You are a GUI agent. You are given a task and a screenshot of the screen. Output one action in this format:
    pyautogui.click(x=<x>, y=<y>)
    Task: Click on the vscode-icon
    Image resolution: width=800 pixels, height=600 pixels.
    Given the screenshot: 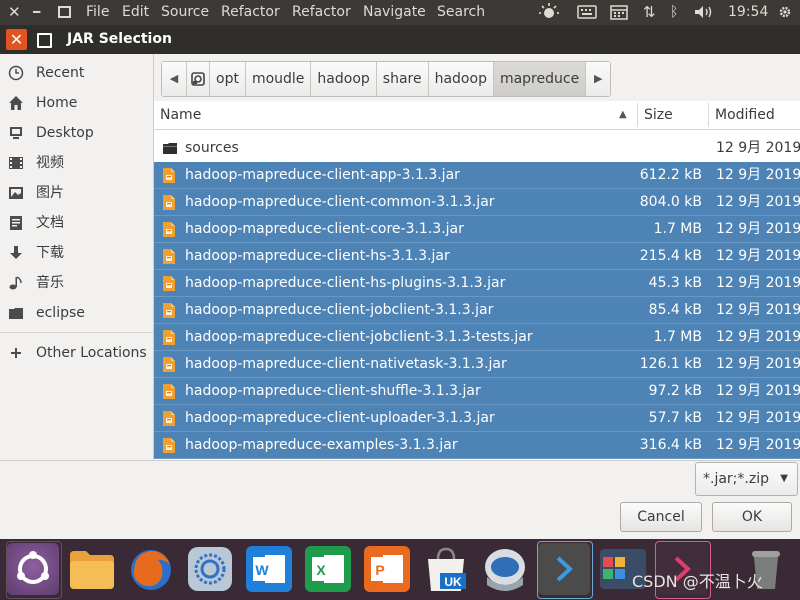 What is the action you would take?
    pyautogui.click(x=564, y=569)
    